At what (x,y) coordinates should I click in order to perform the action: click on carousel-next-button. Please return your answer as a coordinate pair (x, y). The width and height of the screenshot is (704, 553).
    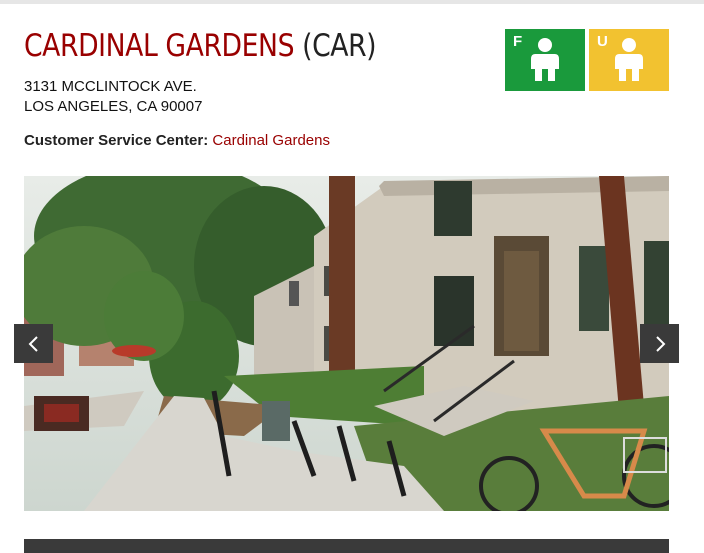
    Looking at the image, I should click on (659, 343).